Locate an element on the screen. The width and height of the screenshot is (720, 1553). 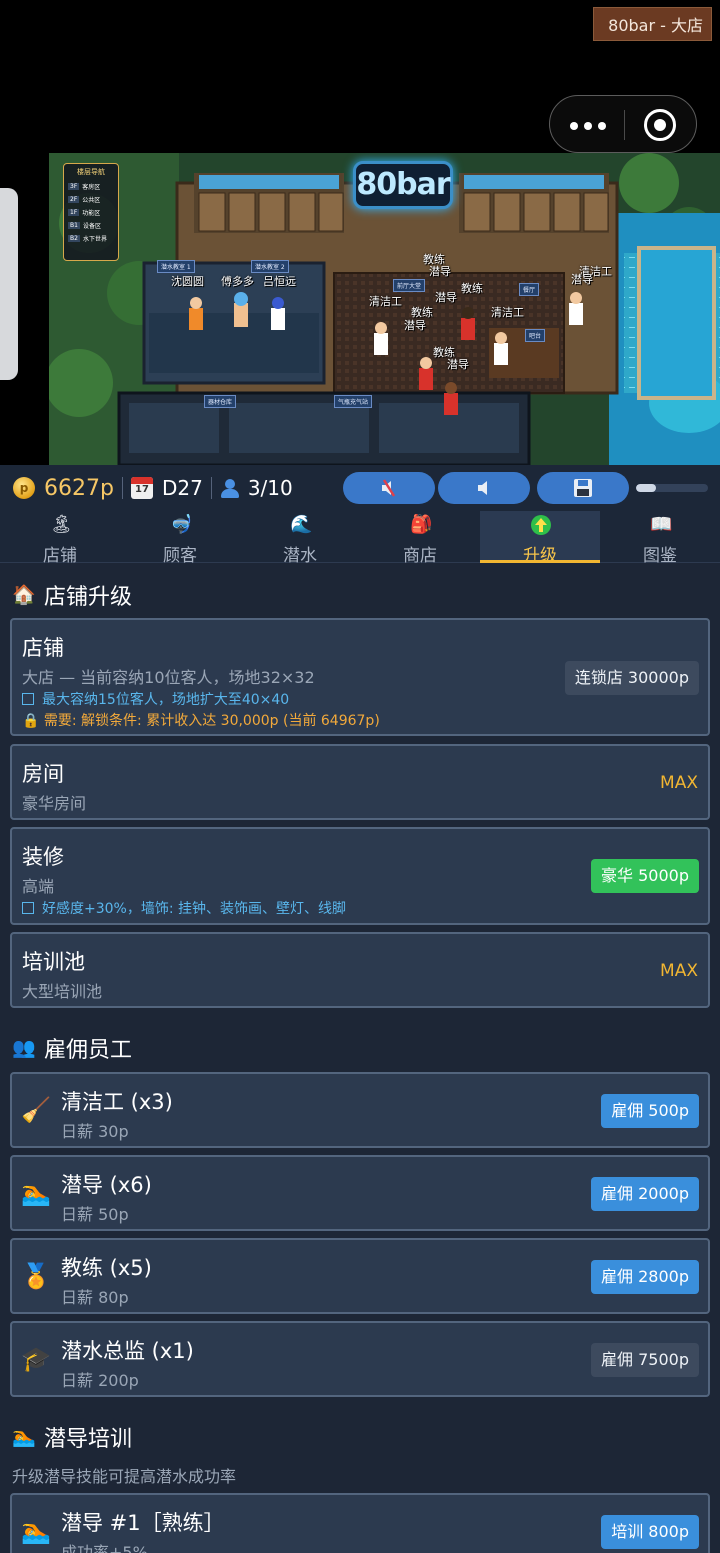
tab-encyclopedia: 📖 图鉴 is located at coordinates (660, 538).